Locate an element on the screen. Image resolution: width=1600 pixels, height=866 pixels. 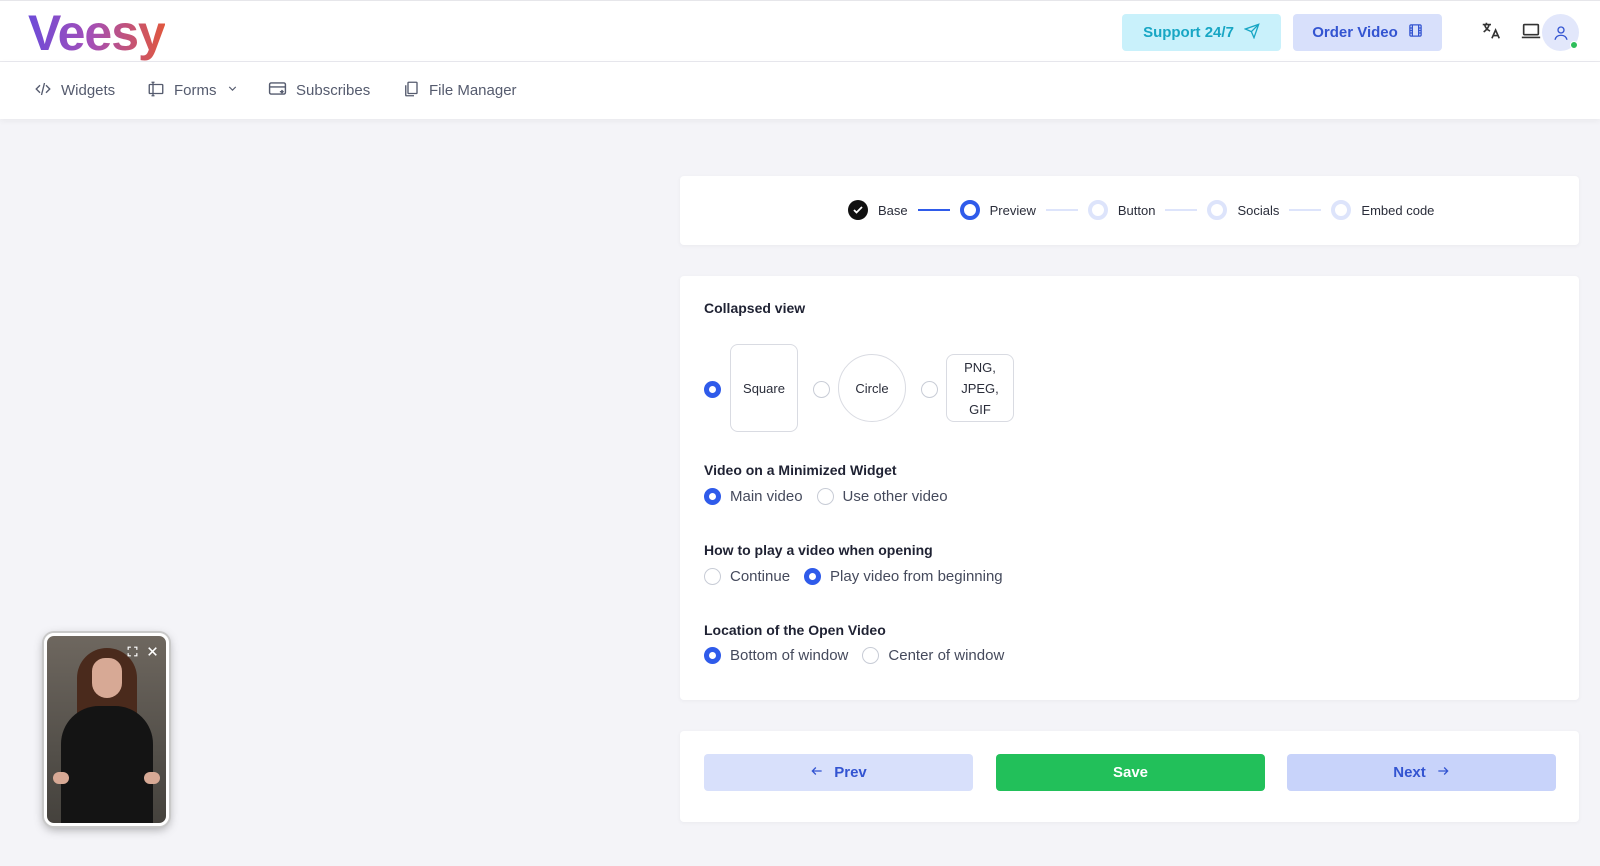
nav-label: Forms is located at coordinates (195, 90).